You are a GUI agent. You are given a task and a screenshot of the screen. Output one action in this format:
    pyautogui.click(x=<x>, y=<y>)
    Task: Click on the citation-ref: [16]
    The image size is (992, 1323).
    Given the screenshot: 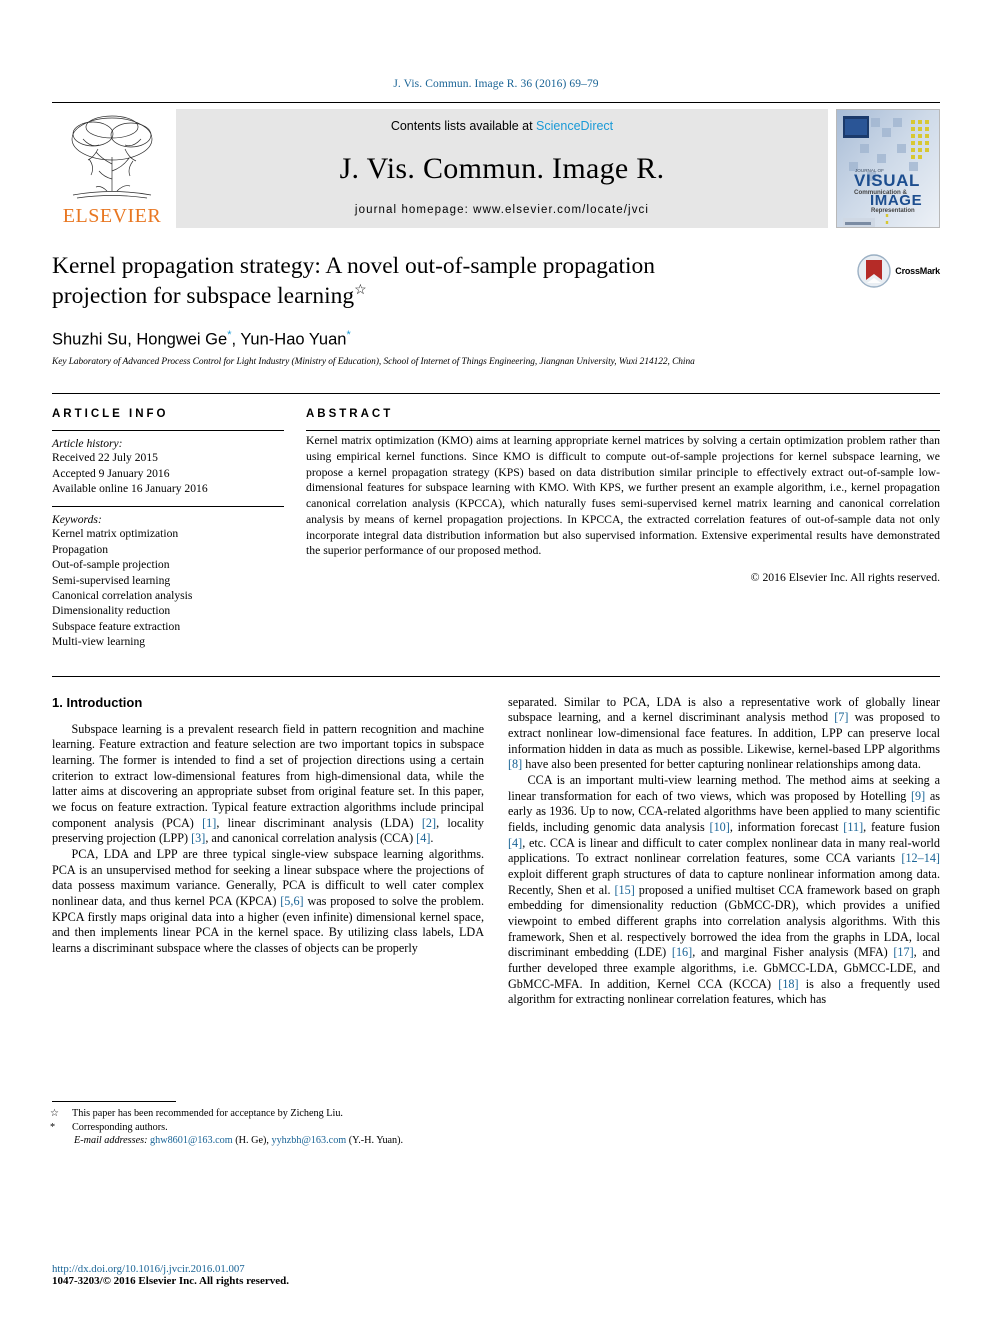 What is the action you would take?
    pyautogui.click(x=682, y=952)
    